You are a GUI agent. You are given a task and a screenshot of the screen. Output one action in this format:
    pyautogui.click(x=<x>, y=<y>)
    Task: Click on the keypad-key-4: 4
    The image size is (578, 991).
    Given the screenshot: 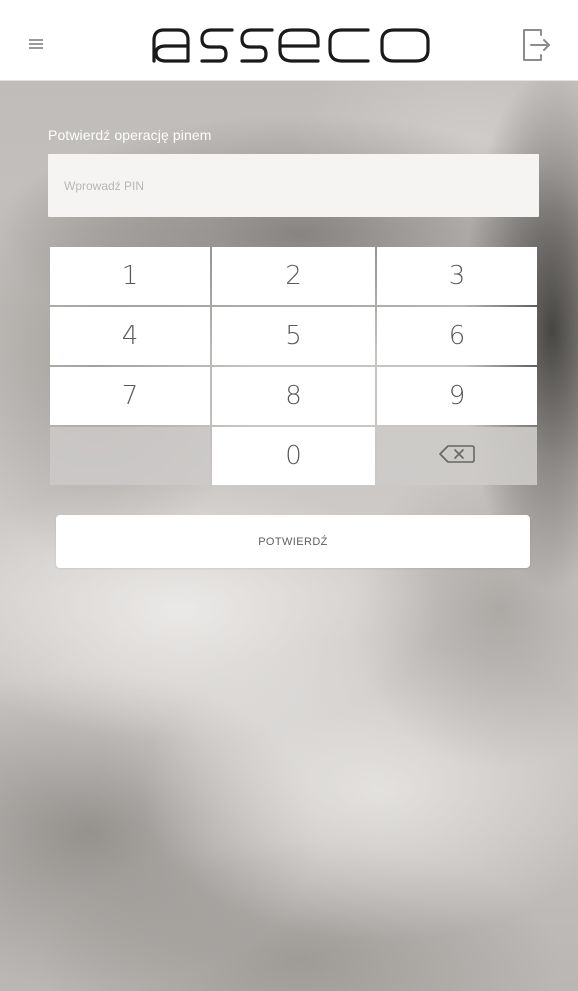 What is the action you would take?
    pyautogui.click(x=130, y=336)
    